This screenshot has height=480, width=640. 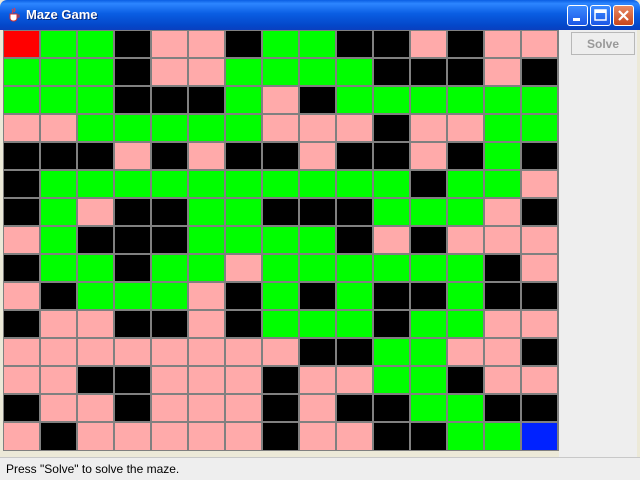 I want to click on title-bar: Maze Game, so click(x=320, y=15).